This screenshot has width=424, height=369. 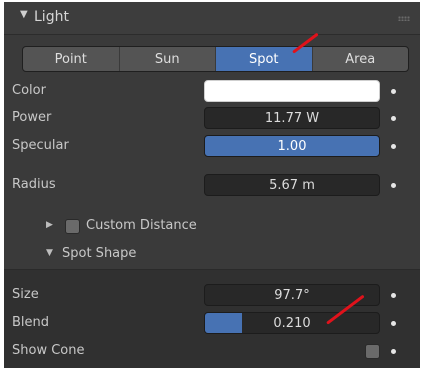 I want to click on color-swatch, so click(x=292, y=91).